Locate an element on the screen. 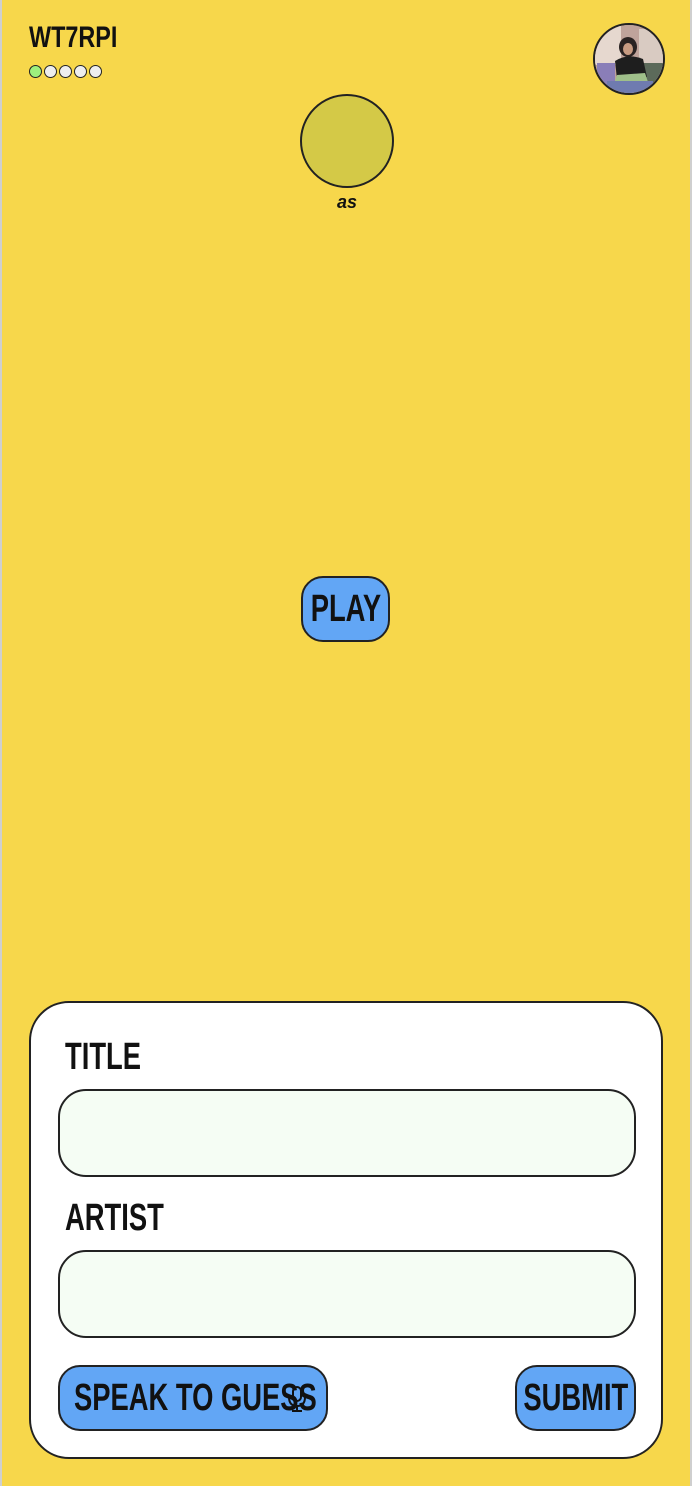 The height and width of the screenshot is (1486, 692). speak-to-guess-button: SPEAK TO GUESS is located at coordinates (193, 1398).